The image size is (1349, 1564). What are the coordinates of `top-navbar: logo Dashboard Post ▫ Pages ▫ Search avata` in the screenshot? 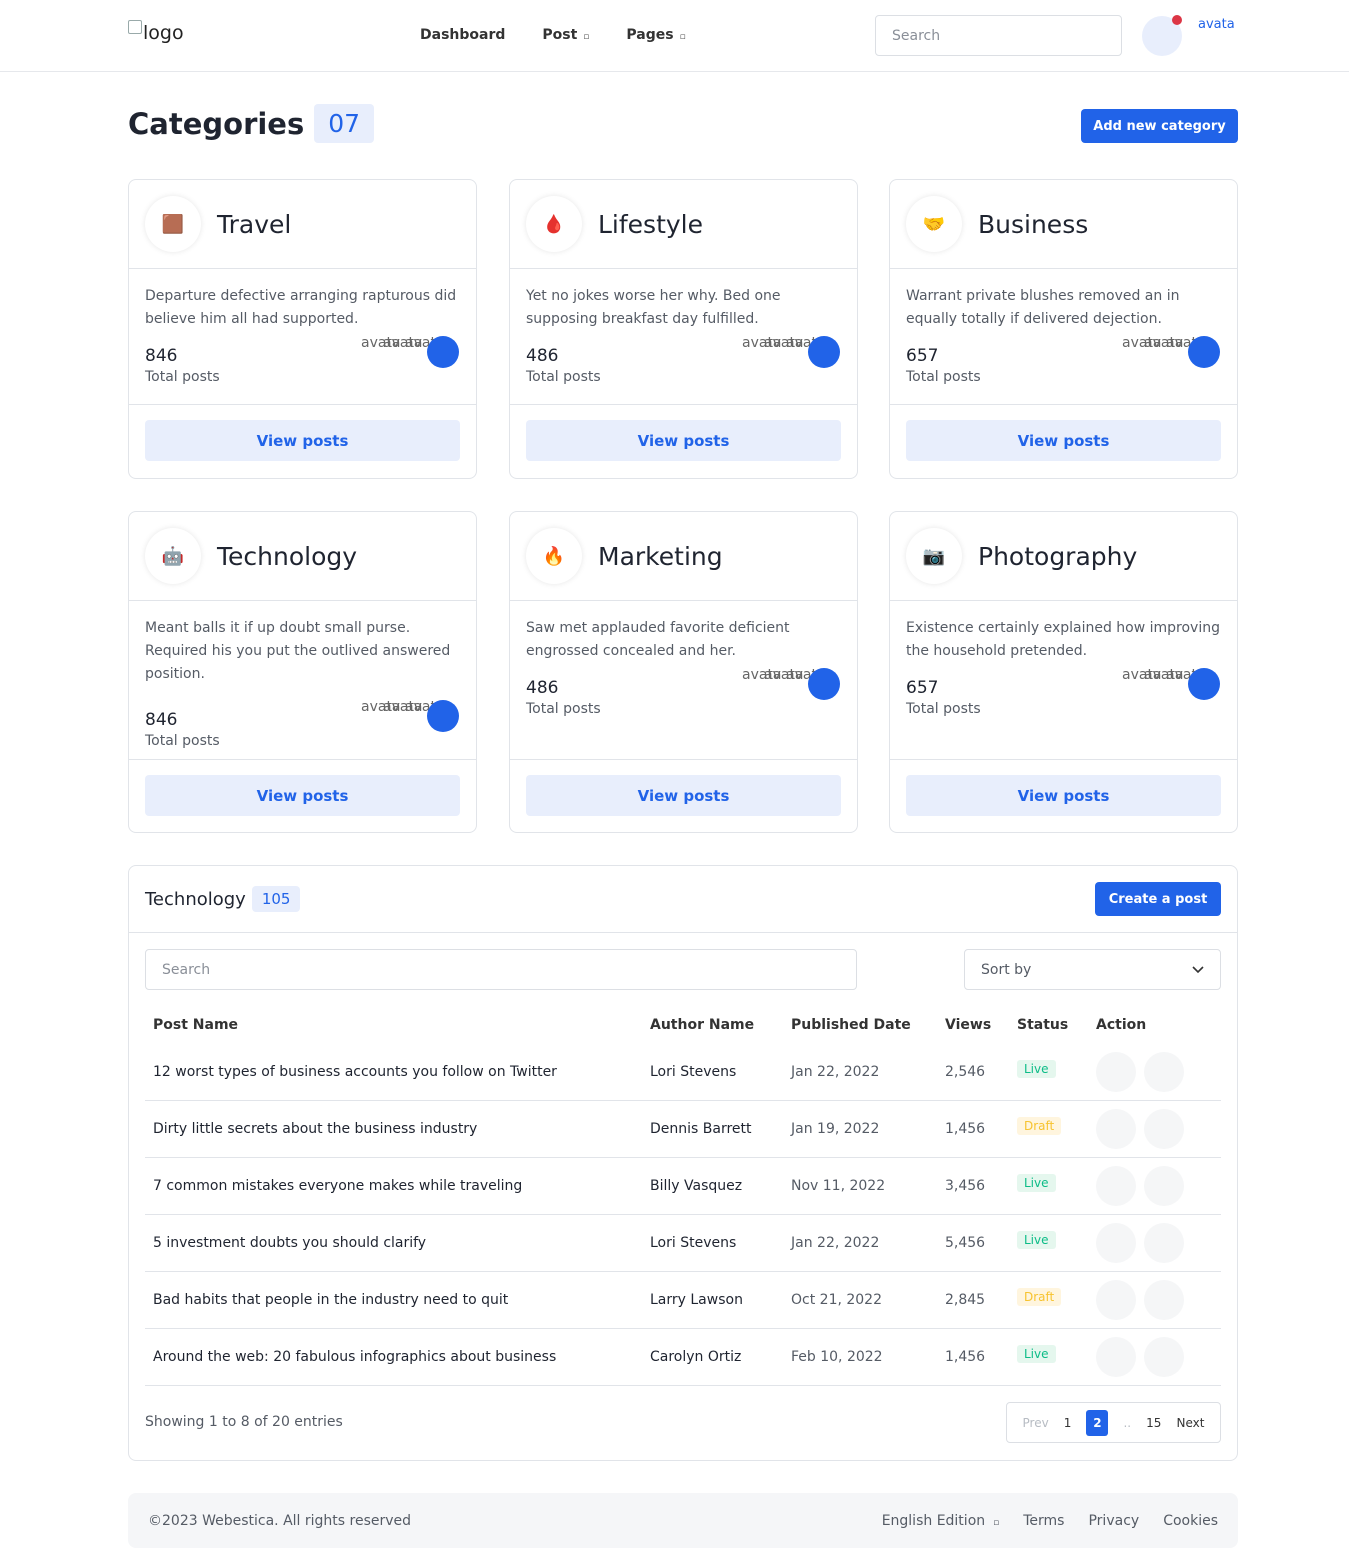 It's located at (674, 36).